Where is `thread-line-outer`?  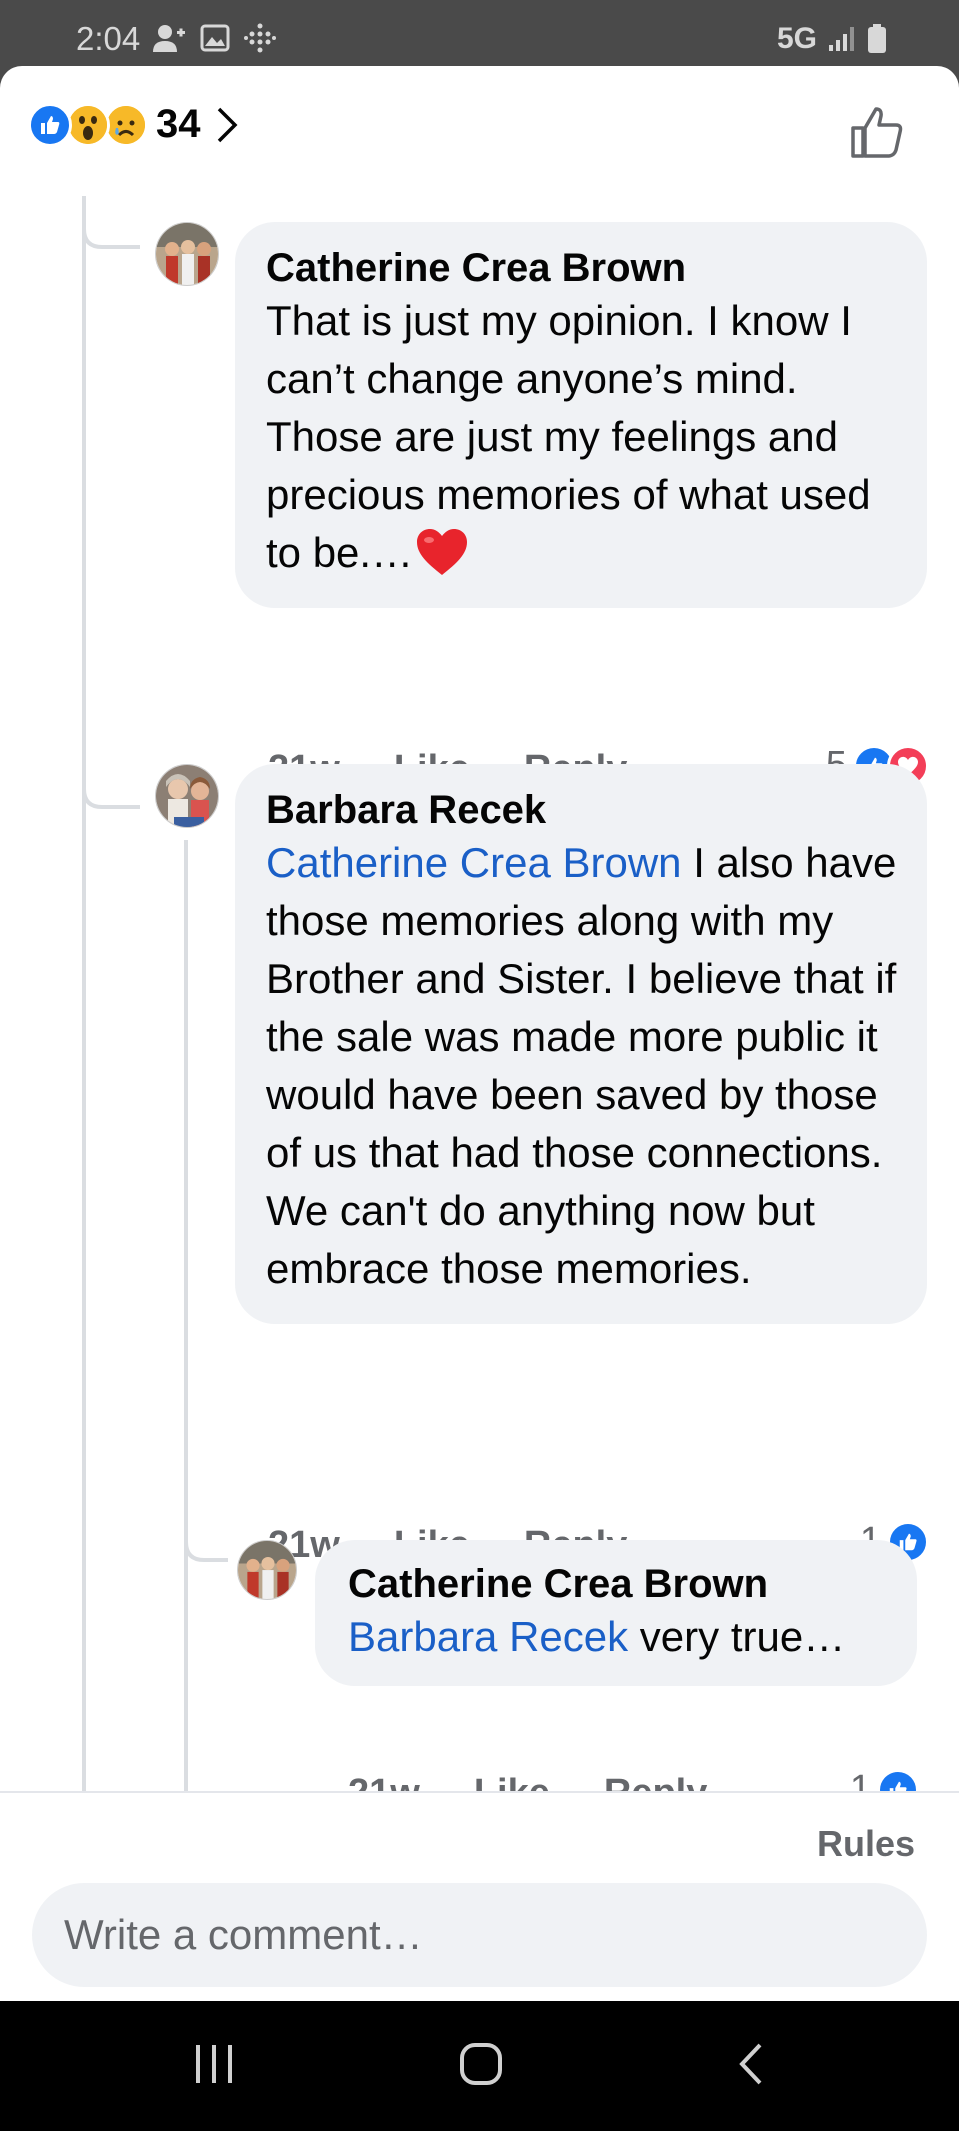 thread-line-outer is located at coordinates (84, 993).